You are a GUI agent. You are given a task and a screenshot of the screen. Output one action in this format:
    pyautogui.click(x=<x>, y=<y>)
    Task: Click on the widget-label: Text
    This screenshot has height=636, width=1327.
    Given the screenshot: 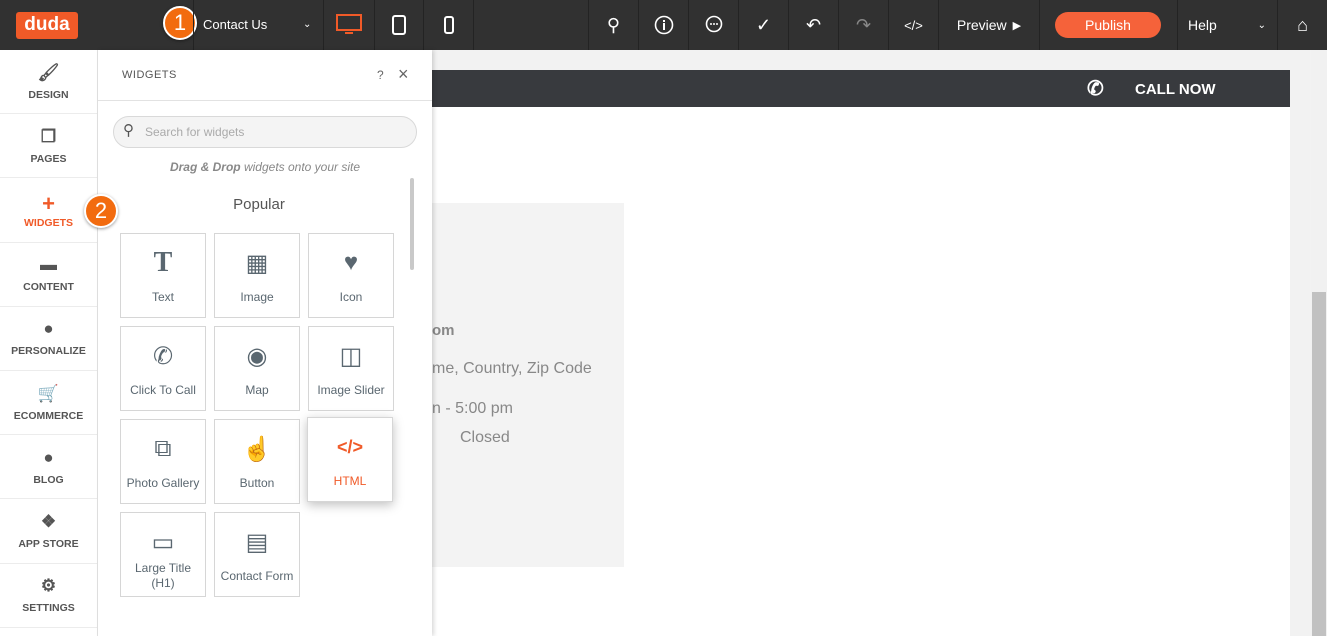 What is the action you would take?
    pyautogui.click(x=162, y=297)
    